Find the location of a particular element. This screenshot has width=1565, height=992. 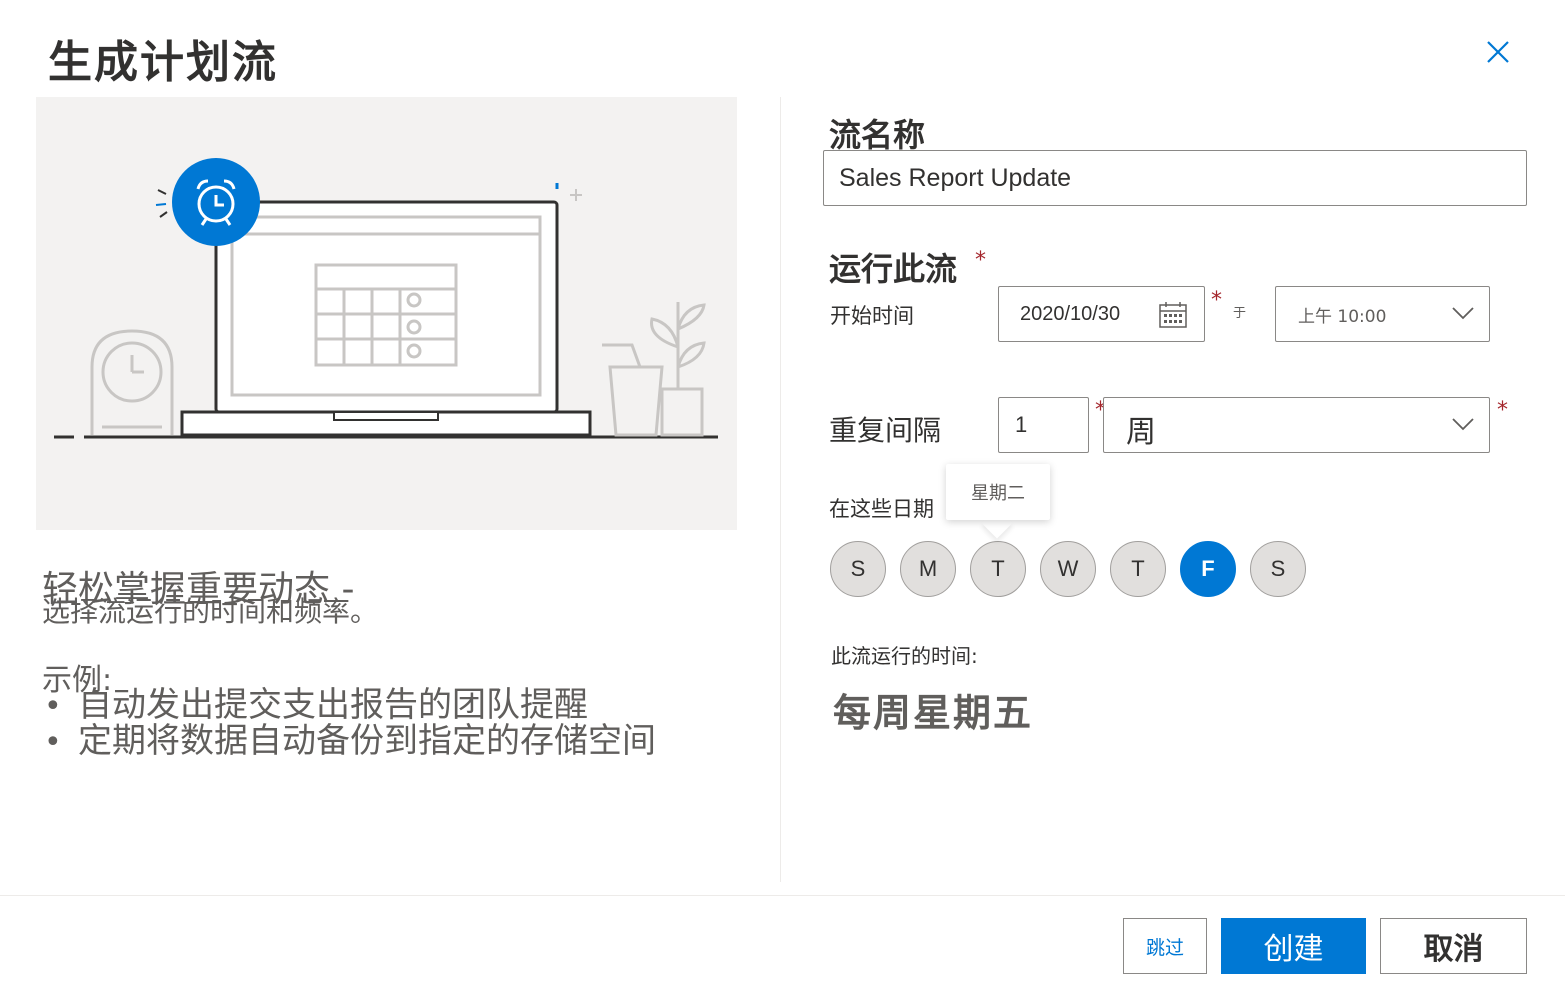

day-button-sunday: S is located at coordinates (858, 569).